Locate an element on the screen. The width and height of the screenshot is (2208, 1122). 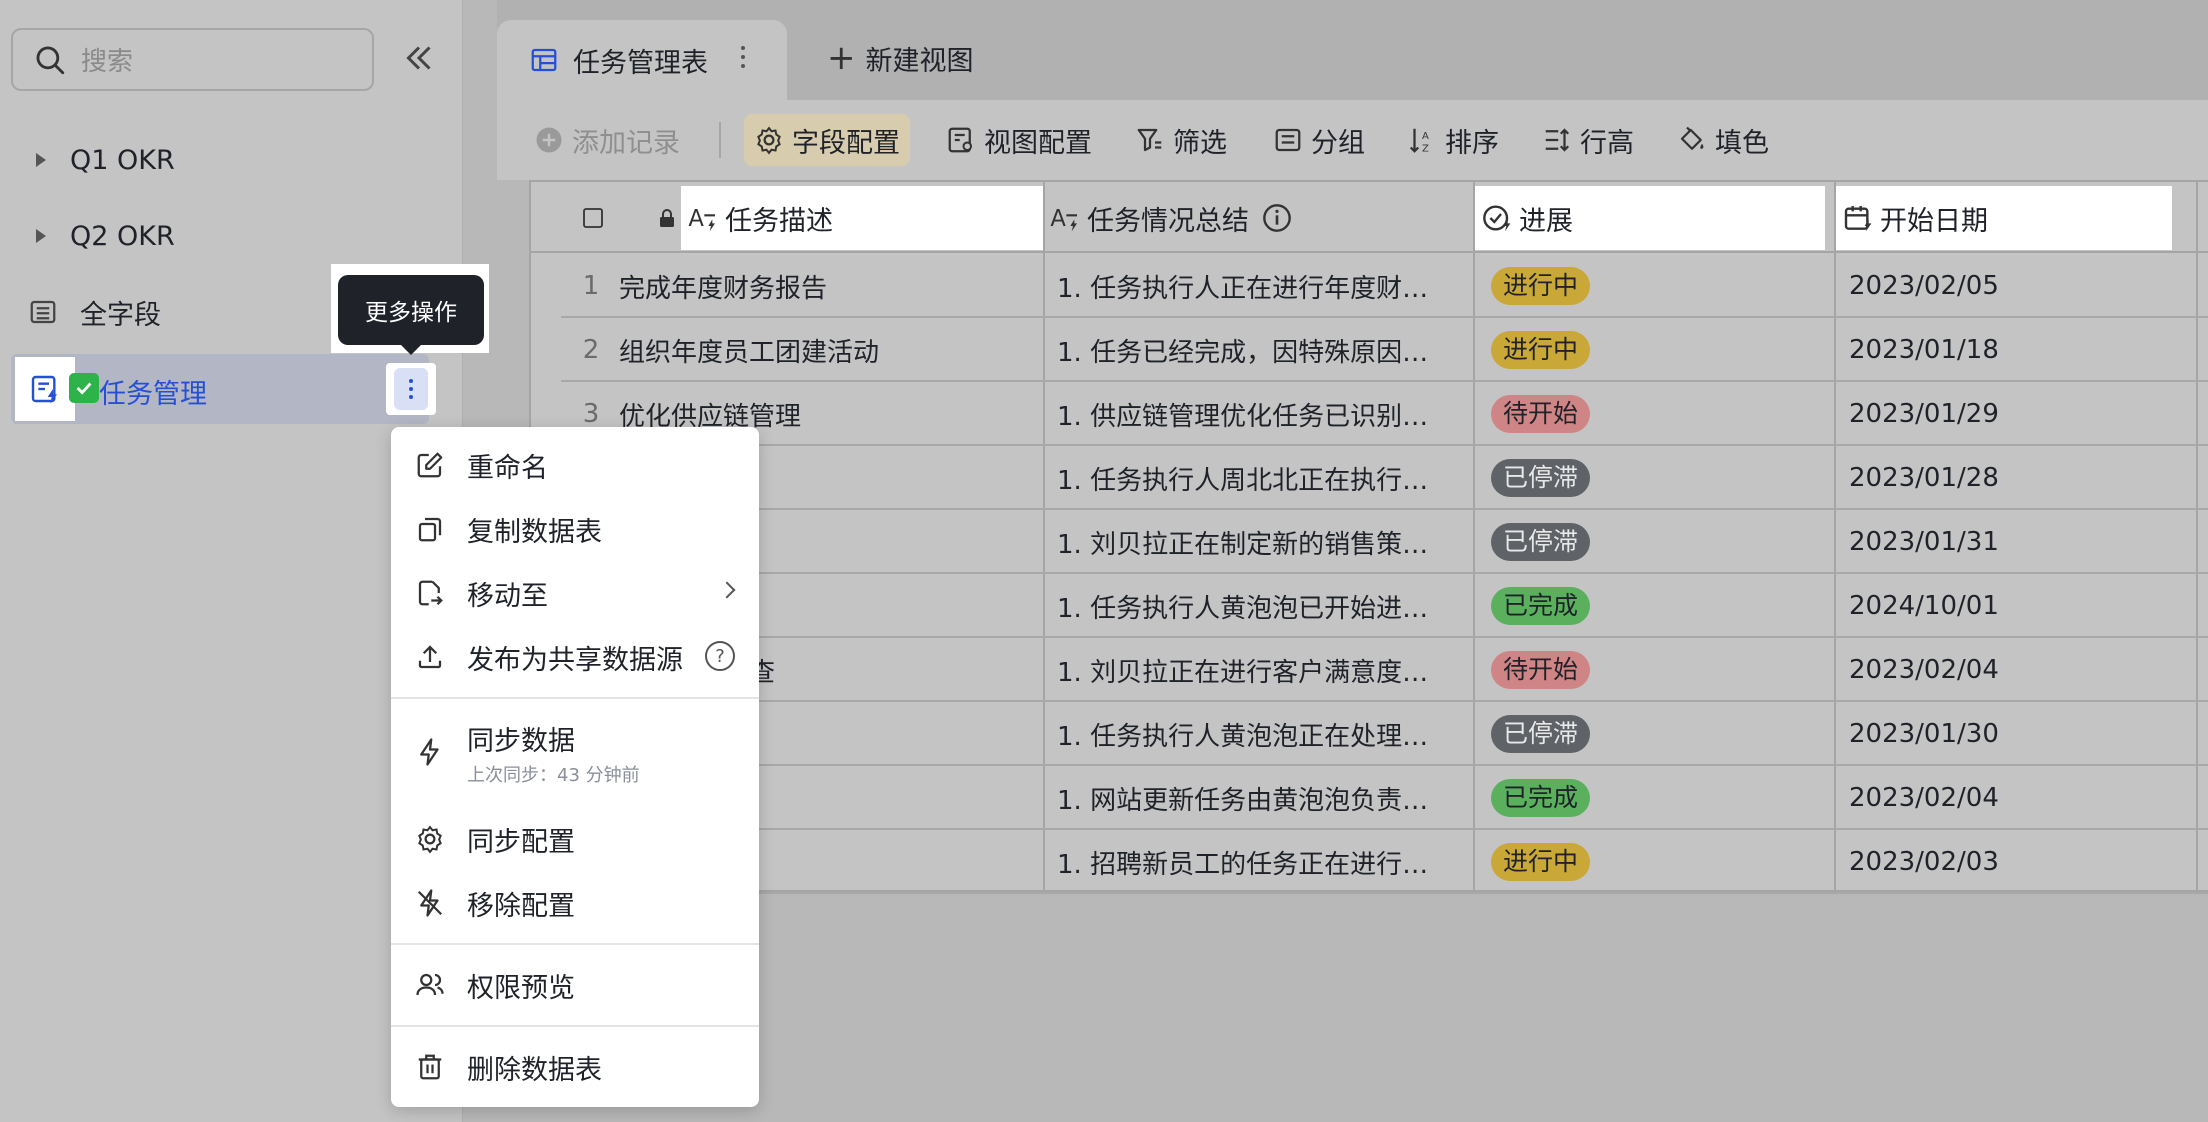
menu-item-sync: 同步数据 上次同步：43 分钟前 is located at coordinates (575, 752).